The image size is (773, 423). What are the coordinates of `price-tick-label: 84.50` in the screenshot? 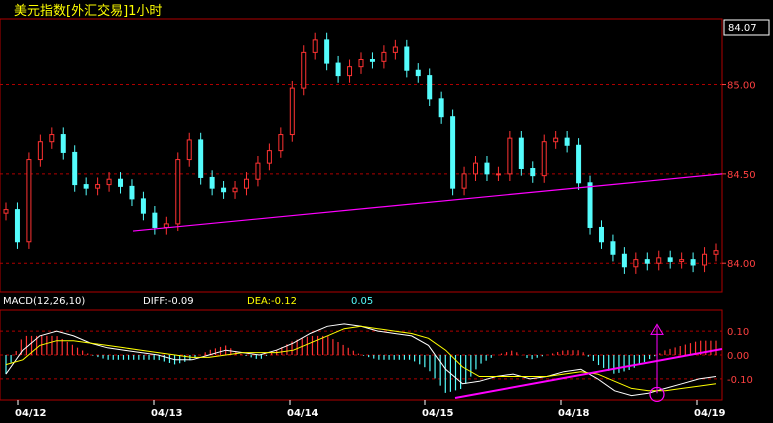 It's located at (741, 175).